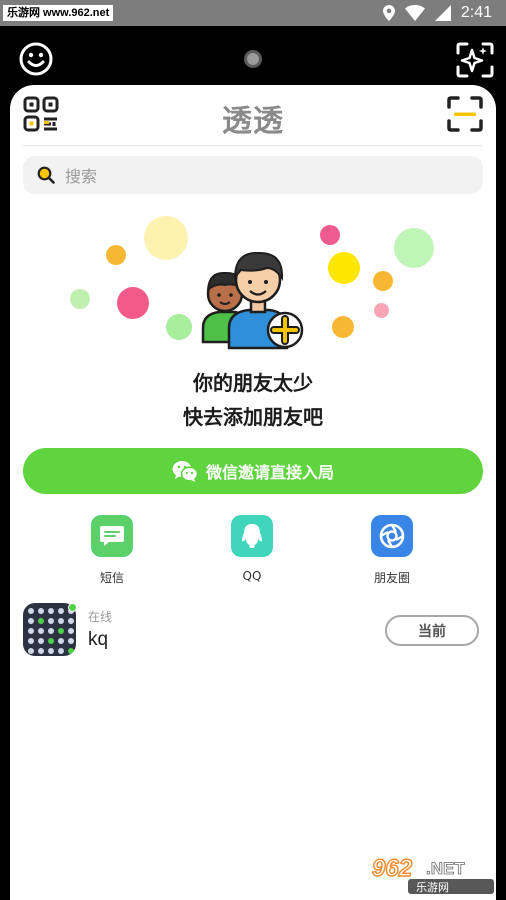 This screenshot has height=900, width=506. Describe the element at coordinates (253, 145) in the screenshot. I see `header-divider` at that location.